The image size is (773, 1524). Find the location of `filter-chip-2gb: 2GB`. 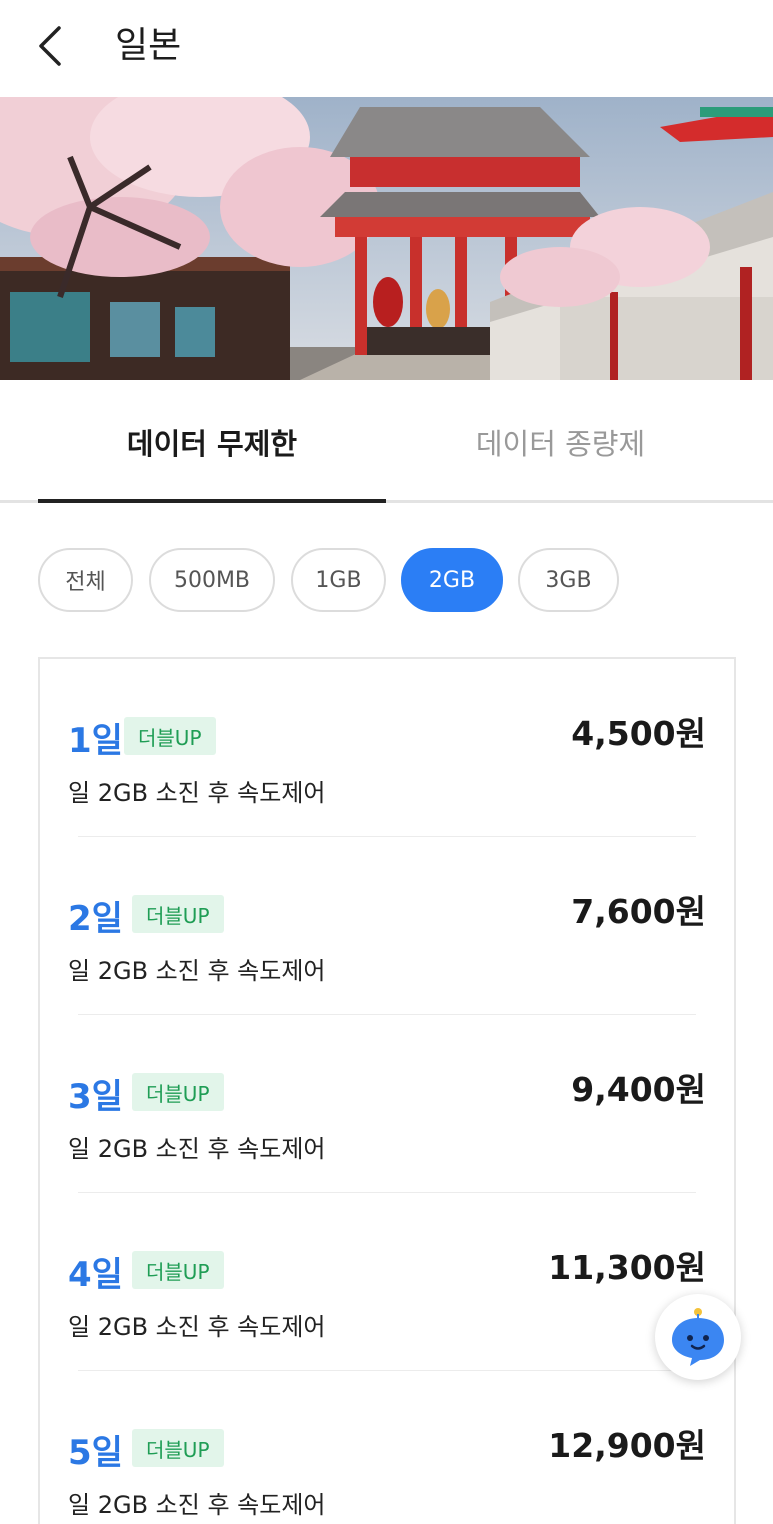

filter-chip-2gb: 2GB is located at coordinates (452, 580).